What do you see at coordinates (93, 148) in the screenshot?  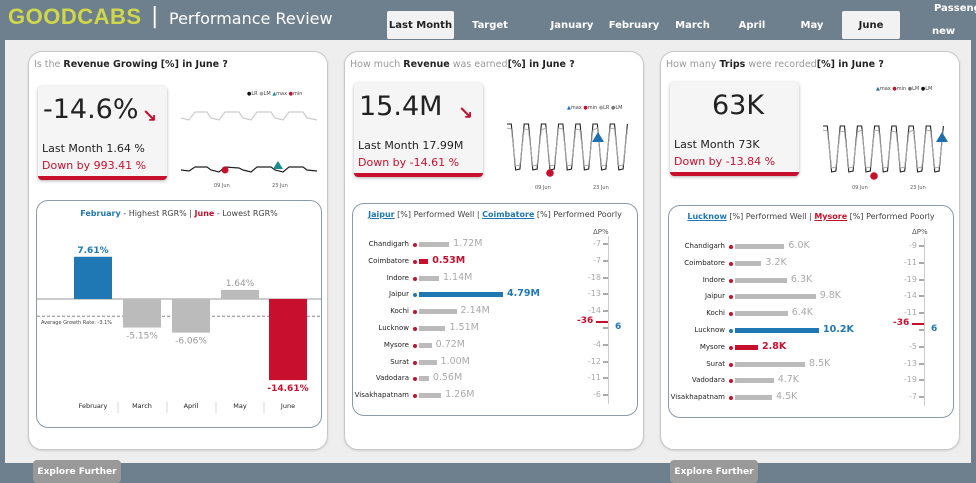 I see `kpi-last-month: Last Month 1.64 %` at bounding box center [93, 148].